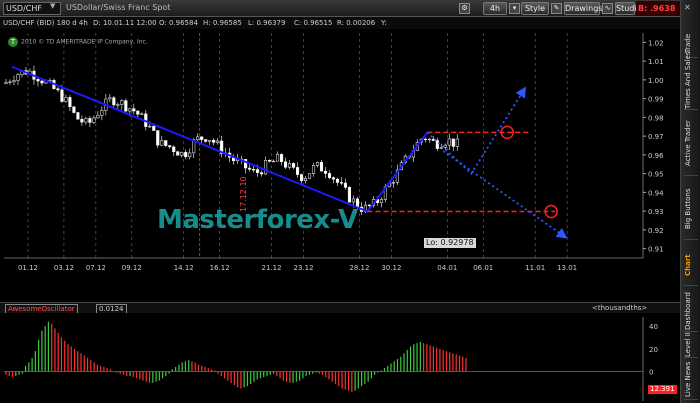 This screenshot has width=700, height=403. I want to click on y-tick-label: 1.01, so click(656, 62).